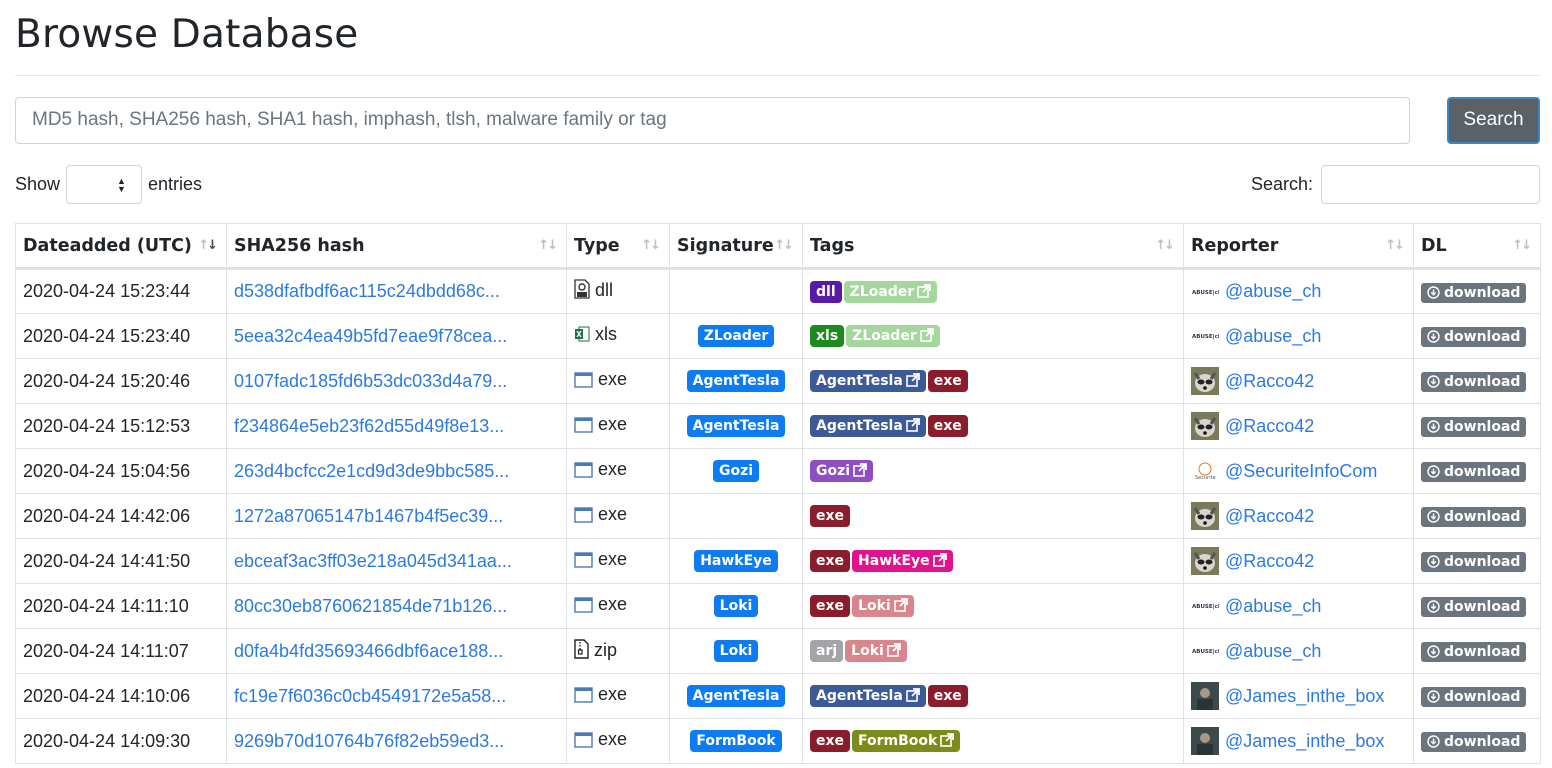 The image size is (1552, 768). I want to click on column-header-reporter: Reporter ↑↓, so click(1298, 246).